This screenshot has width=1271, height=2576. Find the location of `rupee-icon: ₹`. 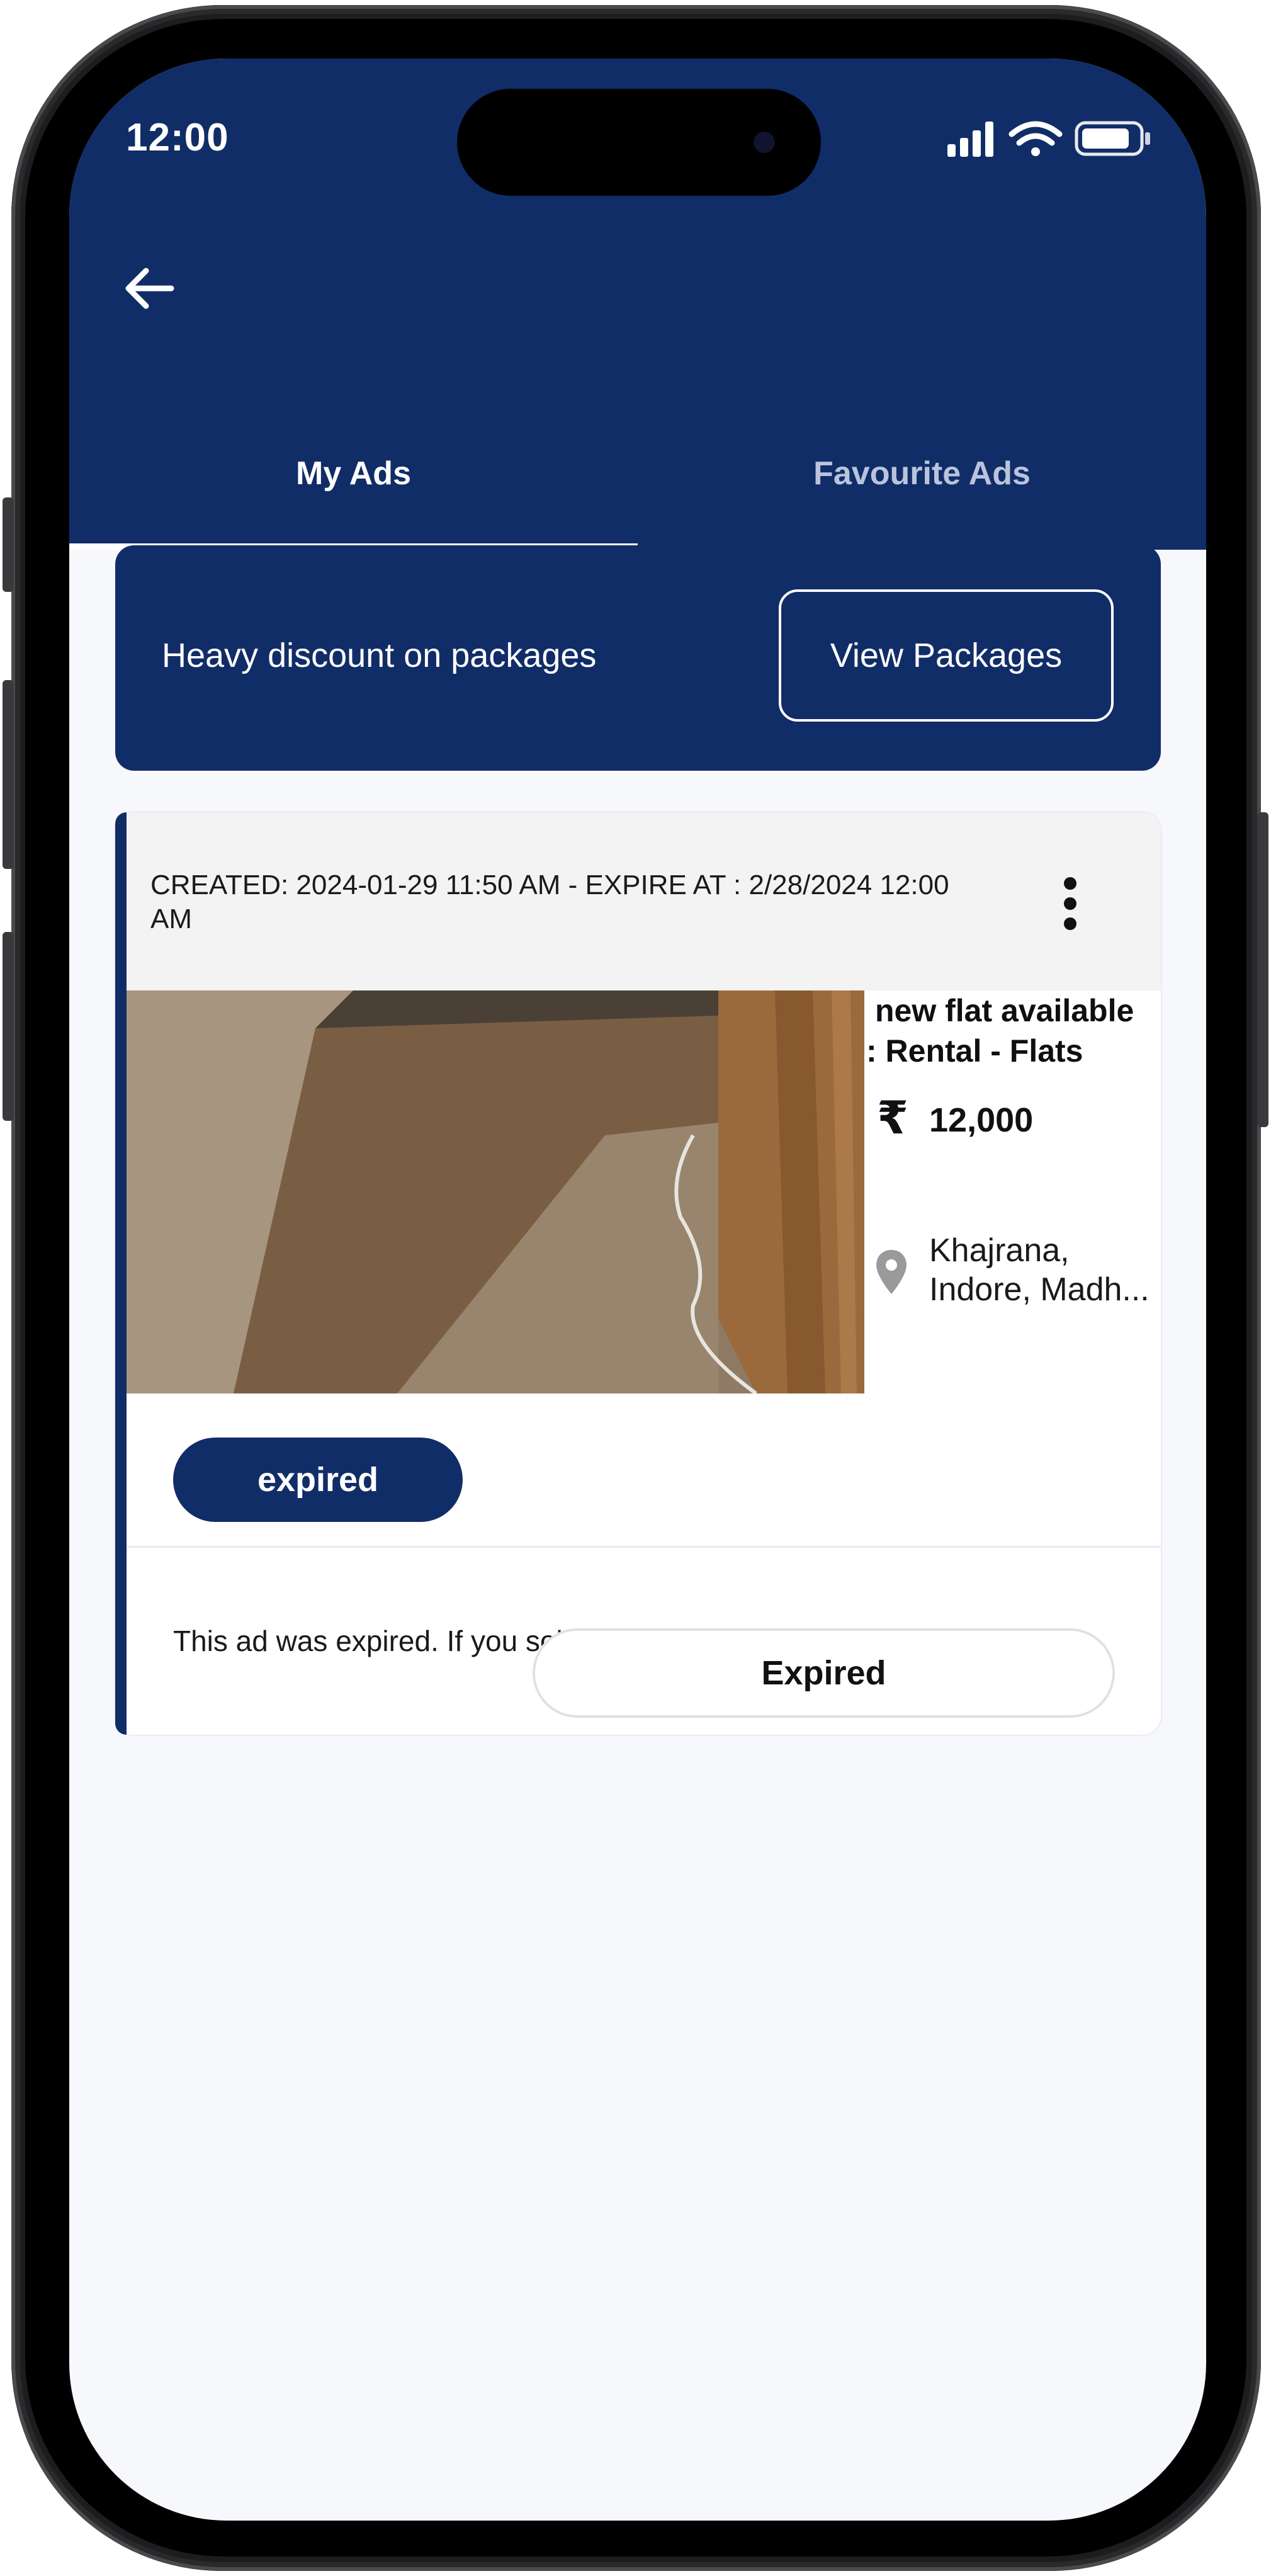

rupee-icon: ₹ is located at coordinates (893, 1118).